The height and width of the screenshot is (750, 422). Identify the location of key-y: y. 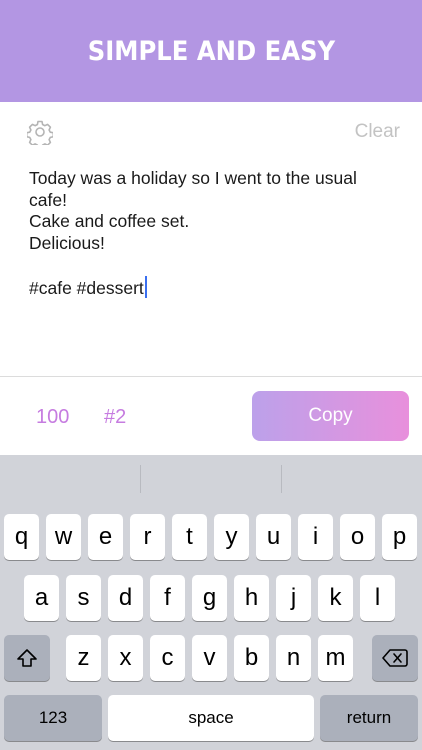
(231, 537).